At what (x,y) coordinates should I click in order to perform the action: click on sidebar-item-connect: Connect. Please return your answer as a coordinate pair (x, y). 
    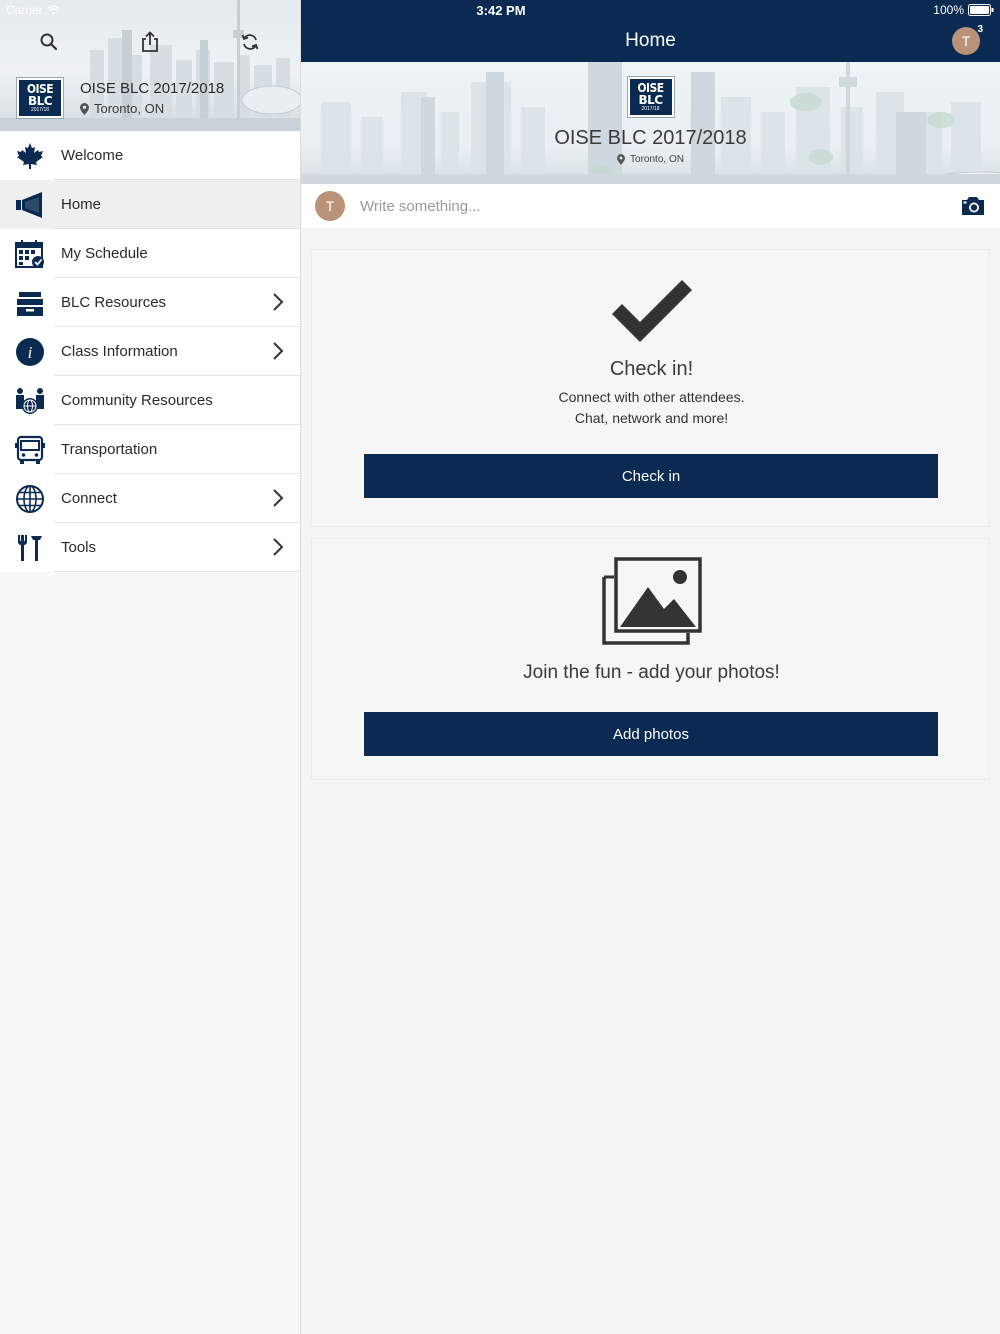
    Looking at the image, I should click on (150, 498).